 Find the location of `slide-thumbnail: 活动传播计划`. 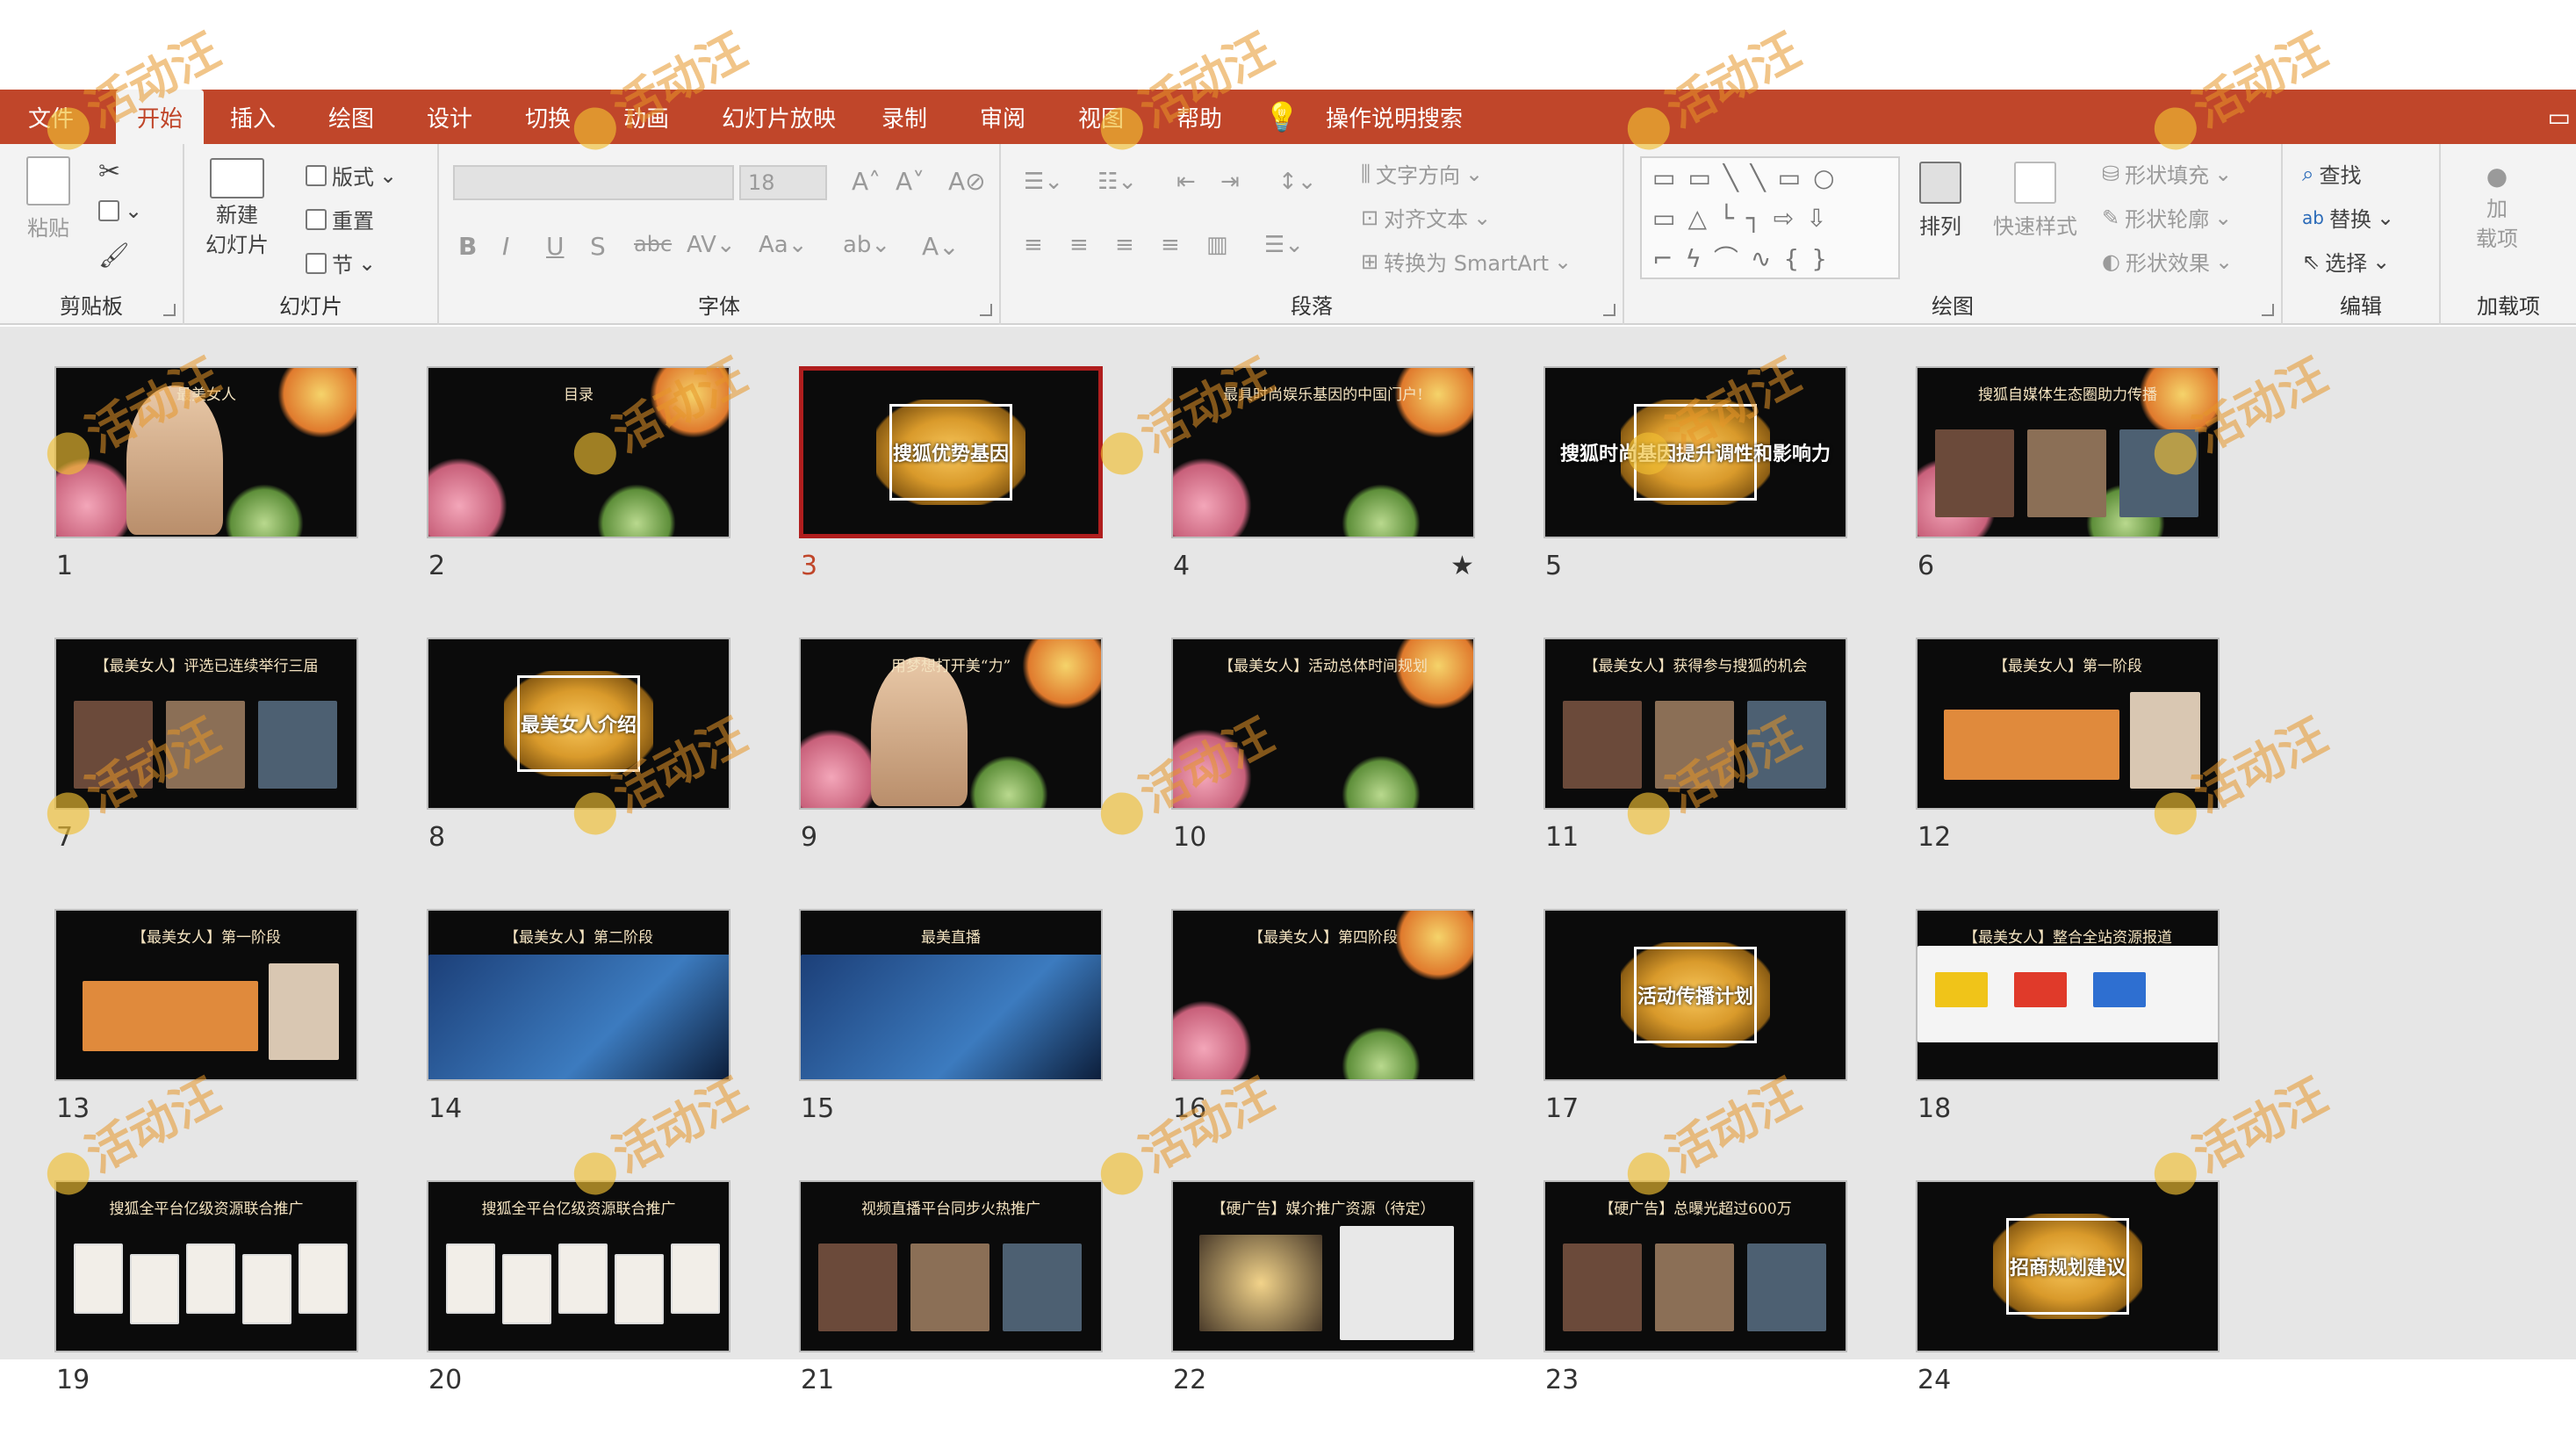

slide-thumbnail: 活动传播计划 is located at coordinates (1695, 995).